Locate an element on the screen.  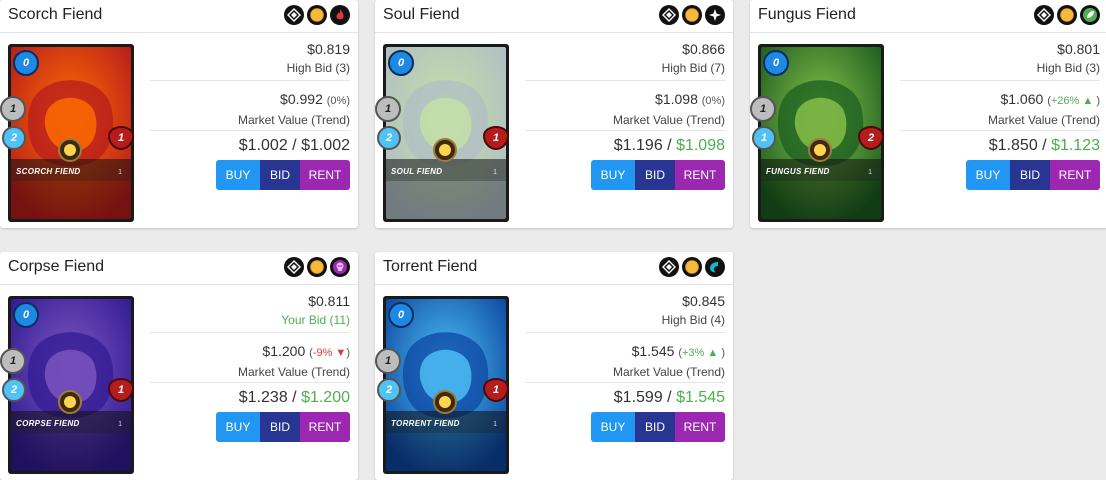
card-header: Fungus Fiend is located at coordinates (928, 16).